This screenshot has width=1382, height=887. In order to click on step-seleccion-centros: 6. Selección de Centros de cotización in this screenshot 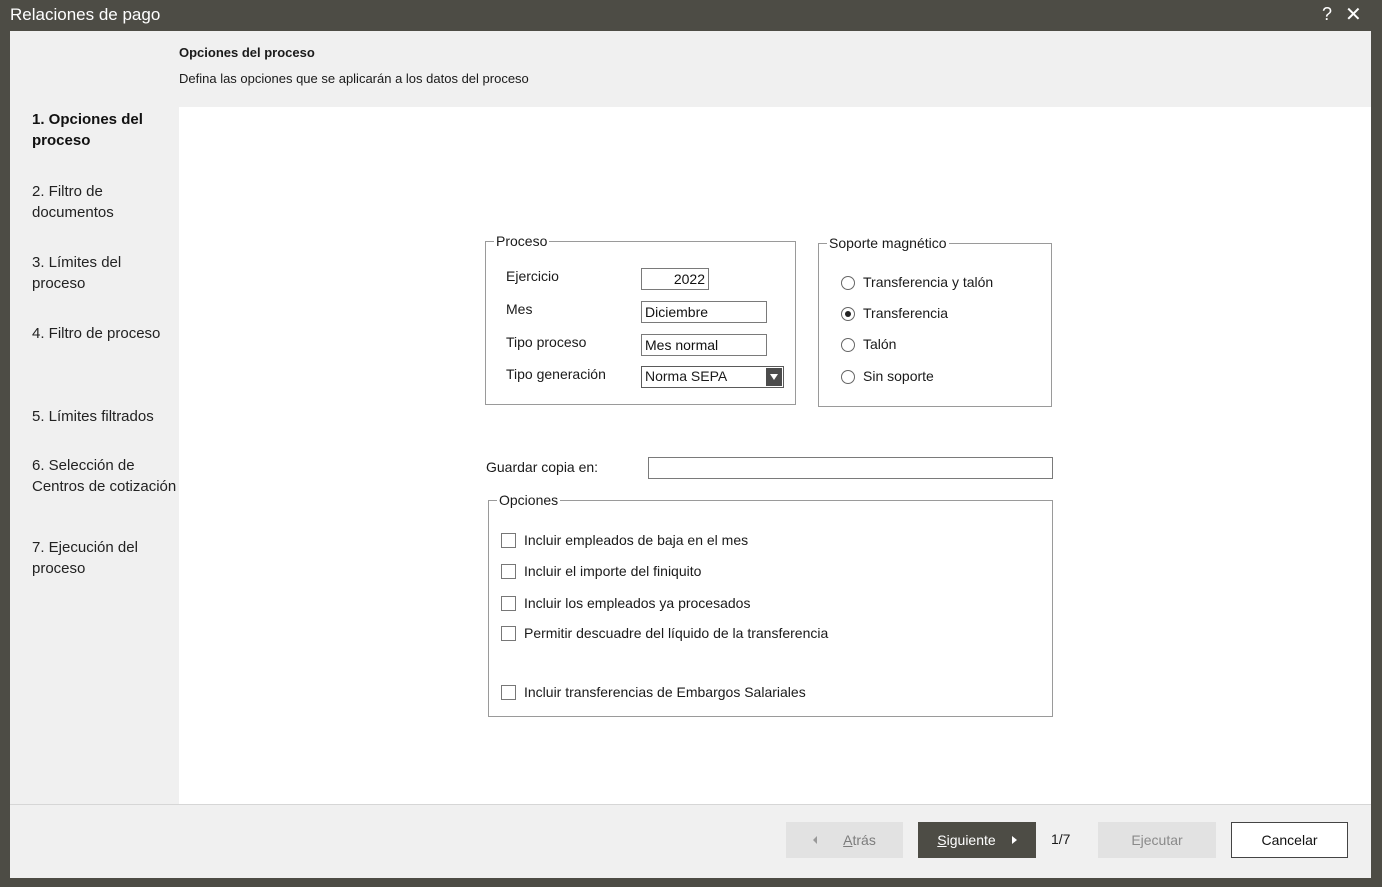, I will do `click(104, 476)`.